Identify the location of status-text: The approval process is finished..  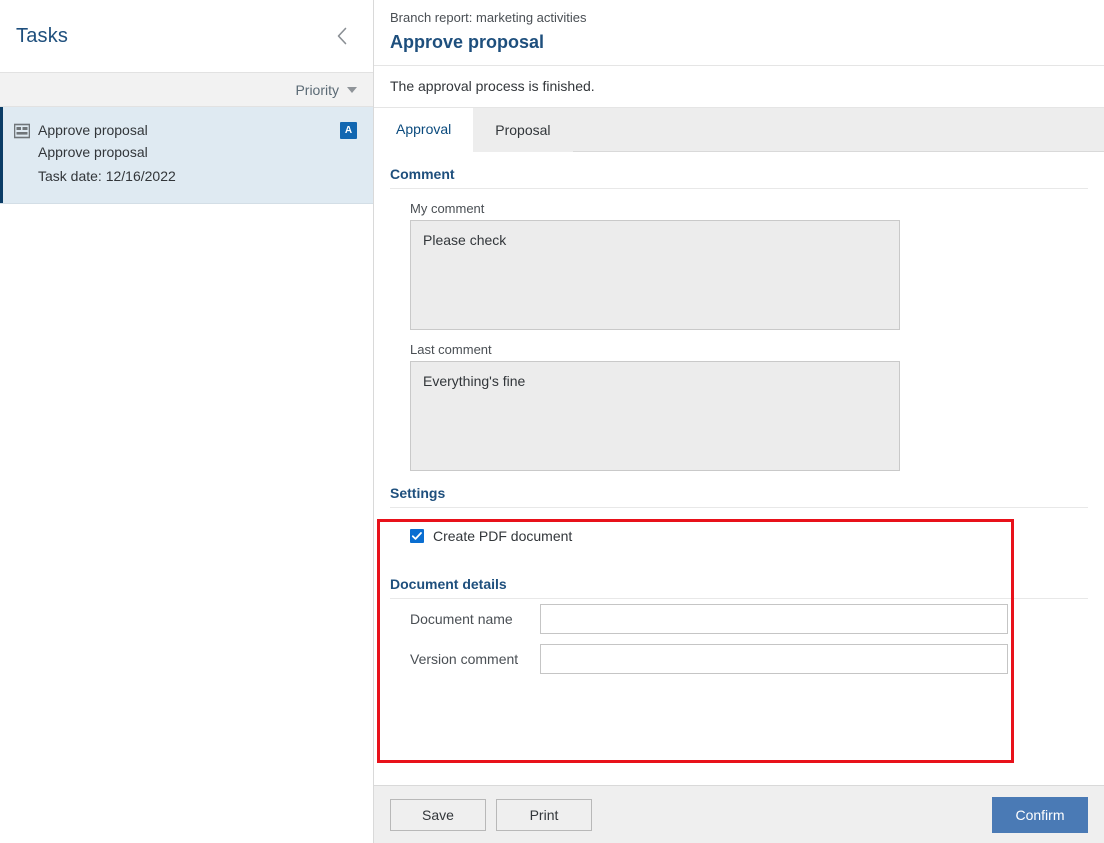
(739, 87).